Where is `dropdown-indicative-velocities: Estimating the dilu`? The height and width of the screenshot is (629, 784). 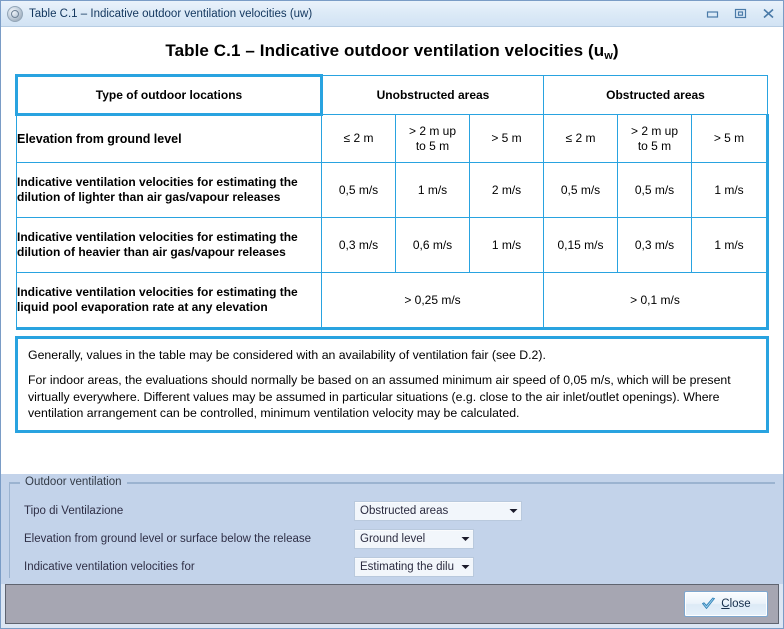 dropdown-indicative-velocities: Estimating the dilu is located at coordinates (414, 567).